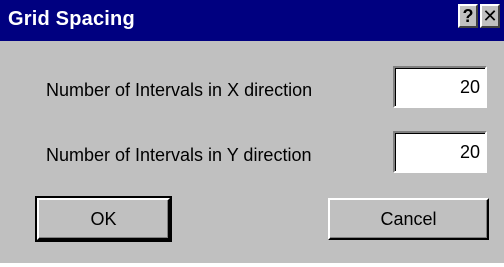 Image resolution: width=504 pixels, height=267 pixels. I want to click on x-intervals-label: Number of Intervals in X direction, so click(179, 90).